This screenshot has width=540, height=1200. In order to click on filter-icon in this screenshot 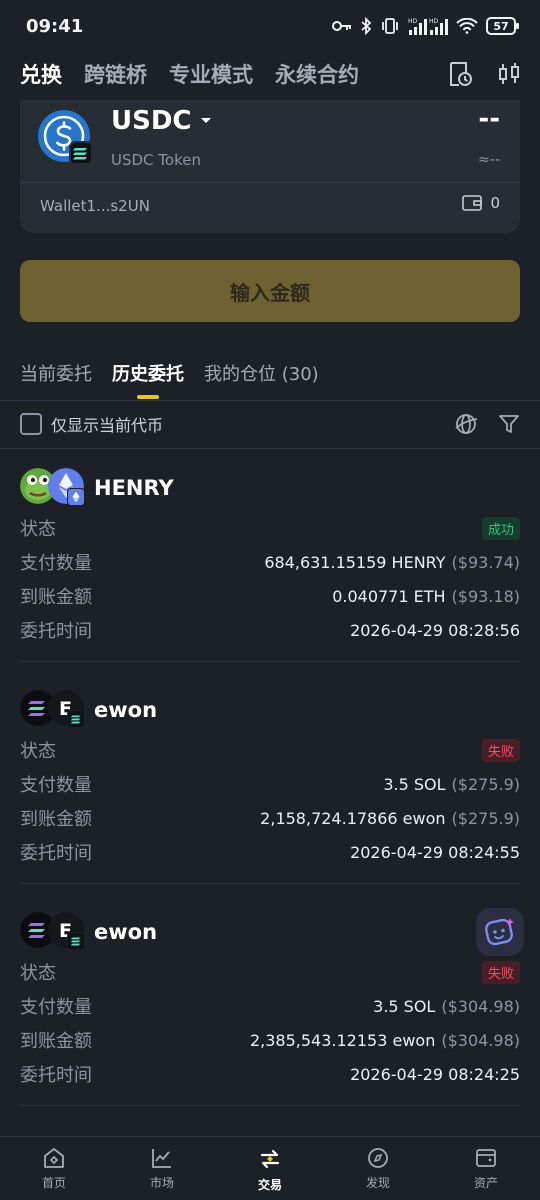, I will do `click(509, 424)`.